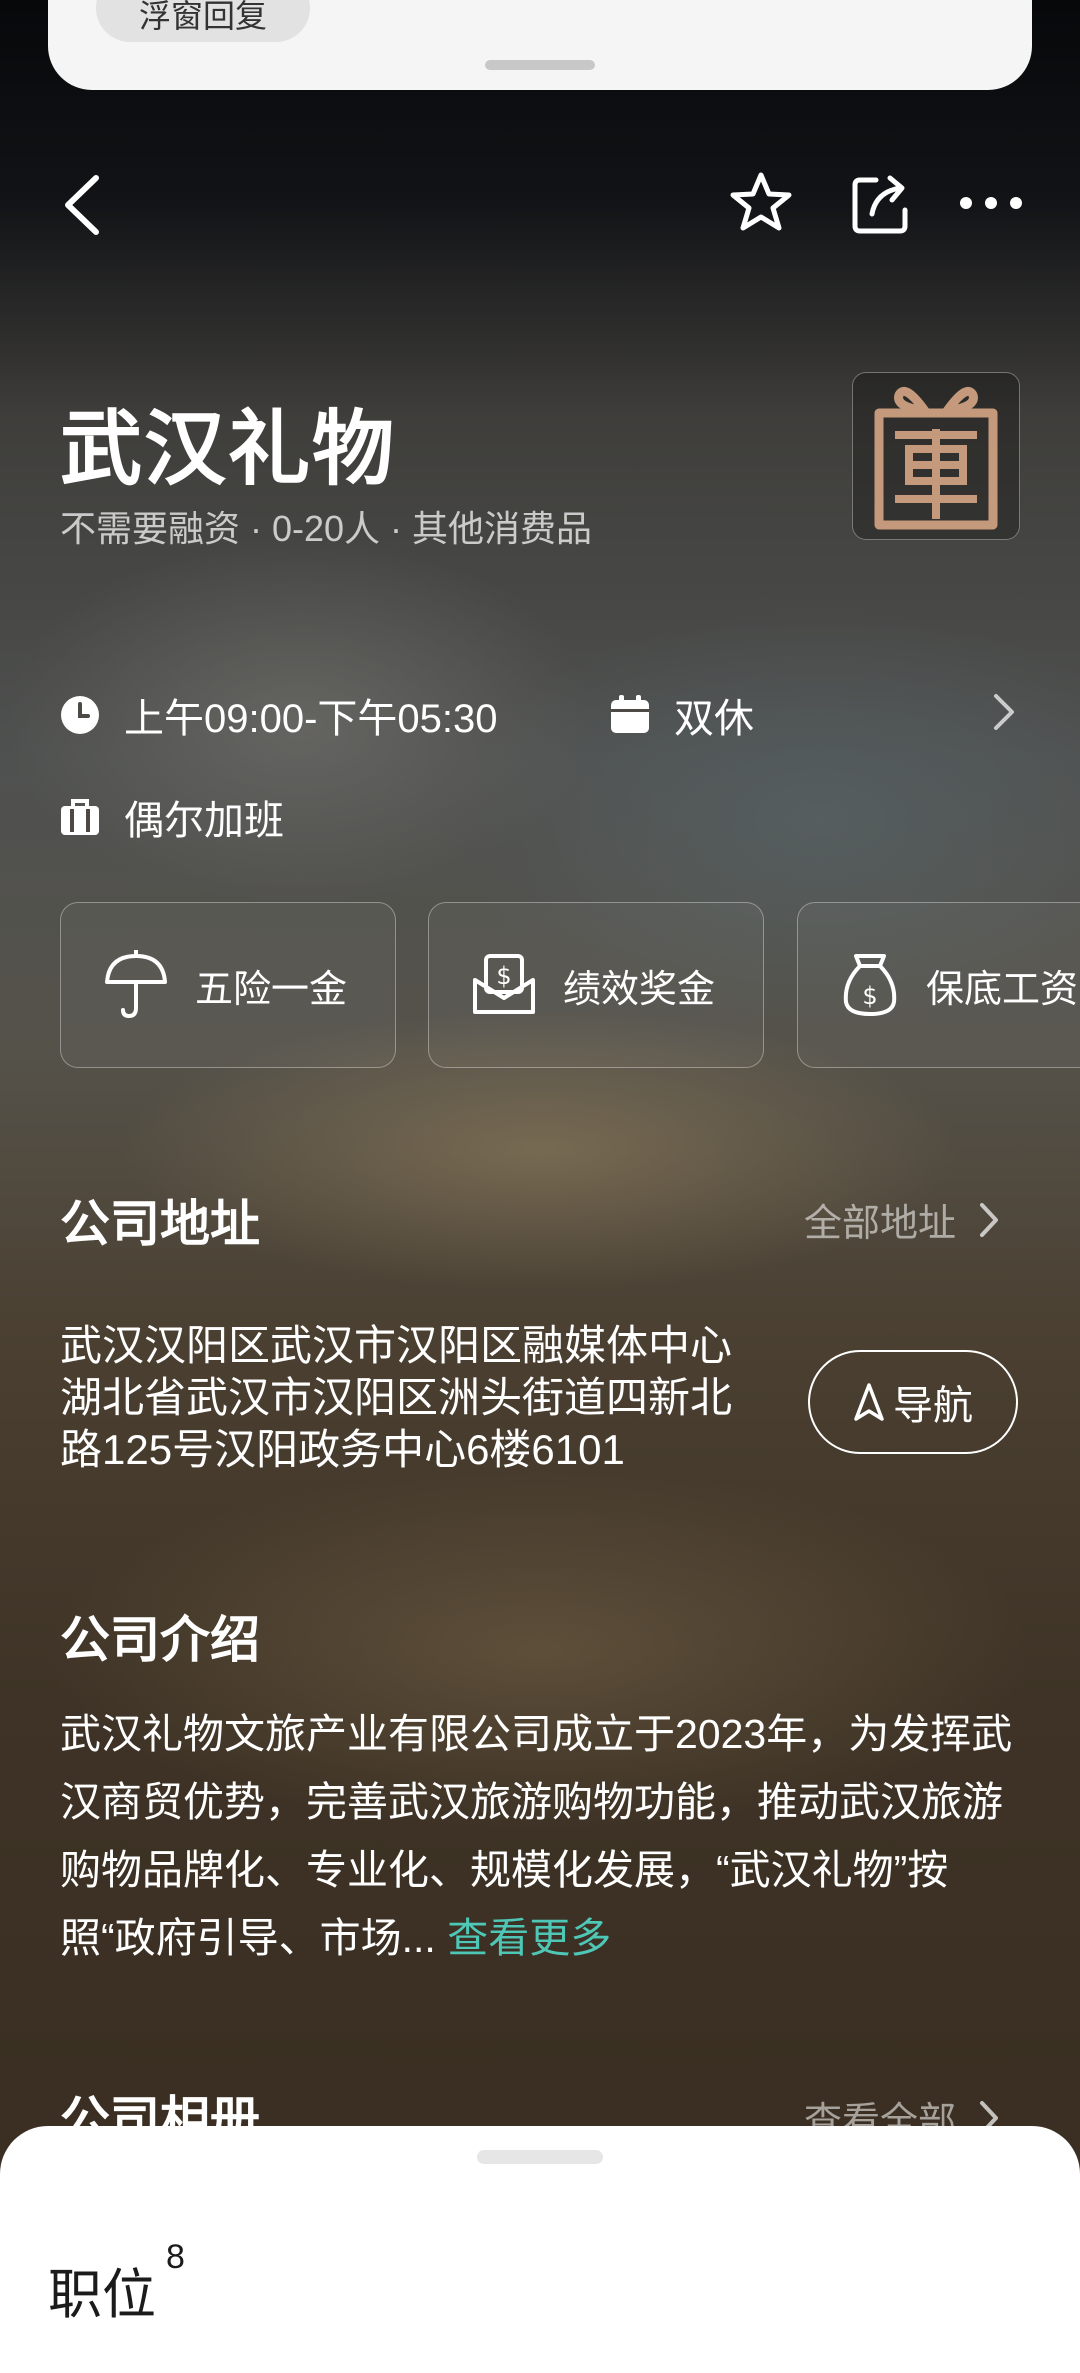 The height and width of the screenshot is (2373, 1080). I want to click on benefit-card: $ 保底工资, so click(938, 985).